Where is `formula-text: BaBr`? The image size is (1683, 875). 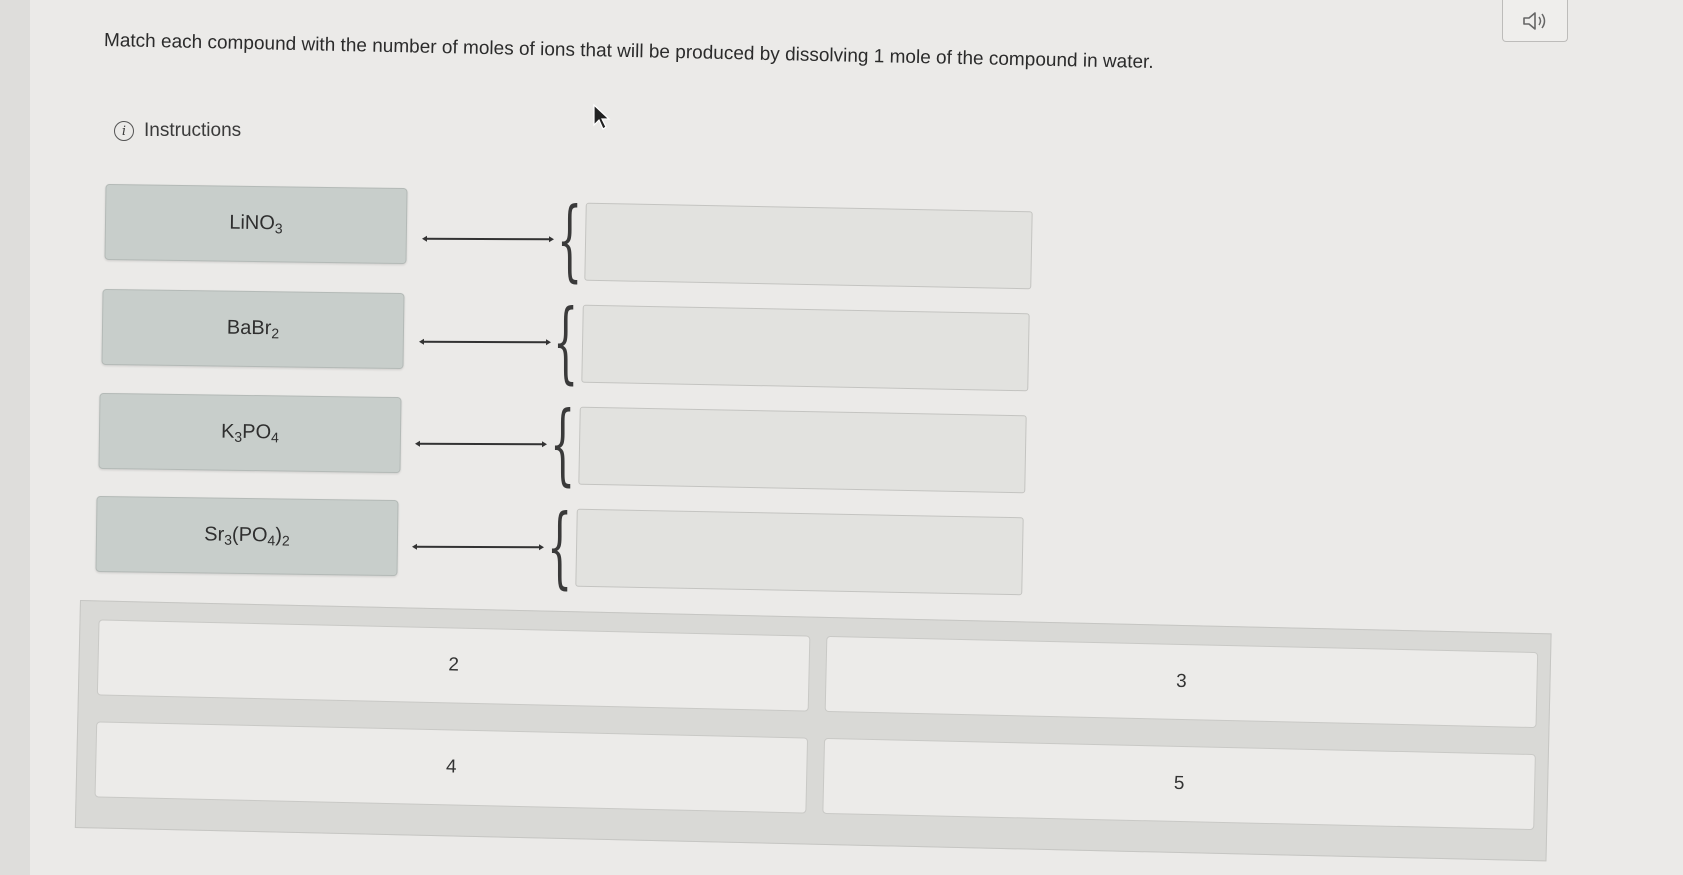 formula-text: BaBr is located at coordinates (249, 328).